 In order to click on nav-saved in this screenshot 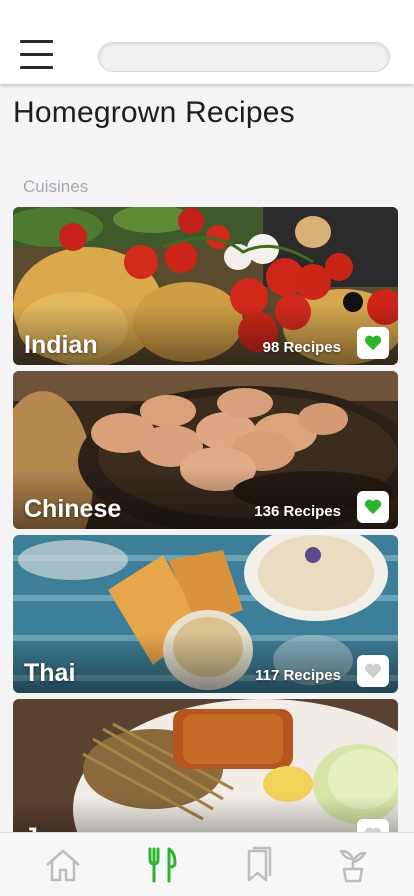, I will do `click(259, 865)`.